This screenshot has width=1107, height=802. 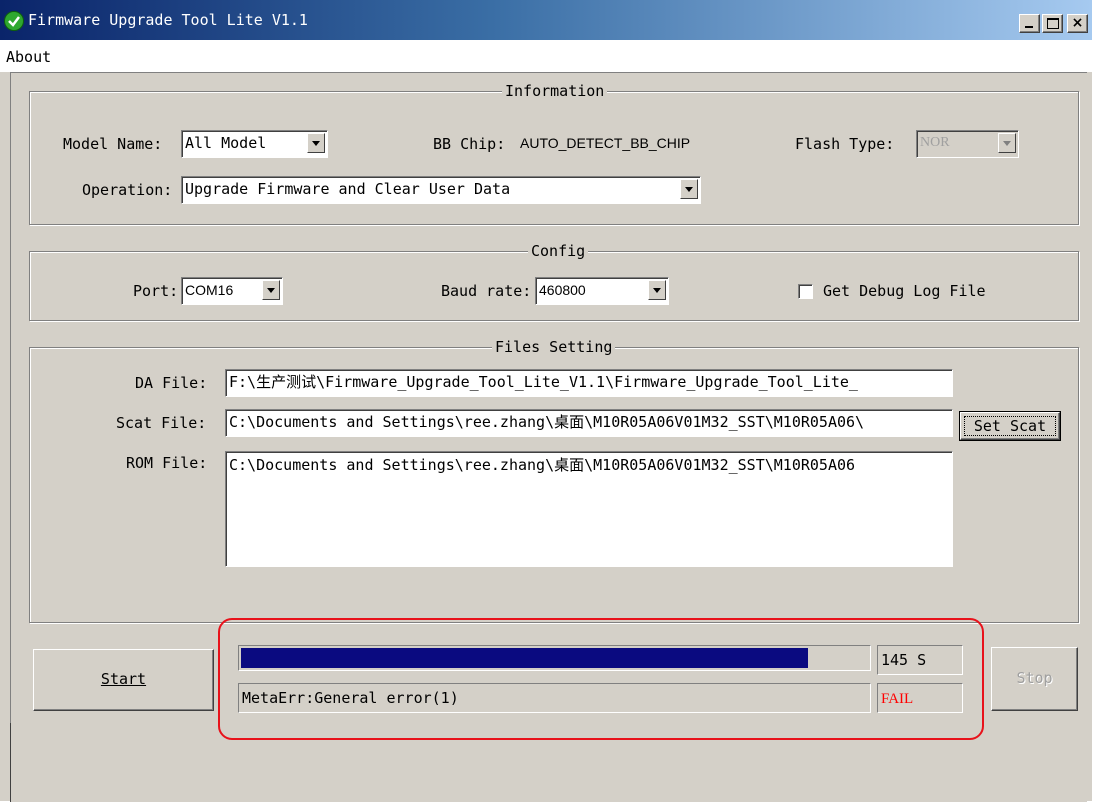 What do you see at coordinates (14, 21) in the screenshot?
I see `checkmark-icon` at bounding box center [14, 21].